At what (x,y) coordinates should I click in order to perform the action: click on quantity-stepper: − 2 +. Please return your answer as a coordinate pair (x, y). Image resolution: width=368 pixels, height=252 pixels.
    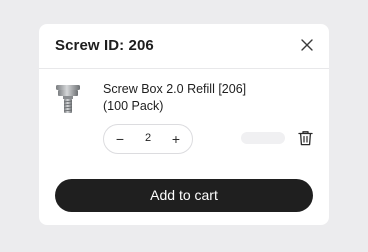
    Looking at the image, I should click on (148, 139).